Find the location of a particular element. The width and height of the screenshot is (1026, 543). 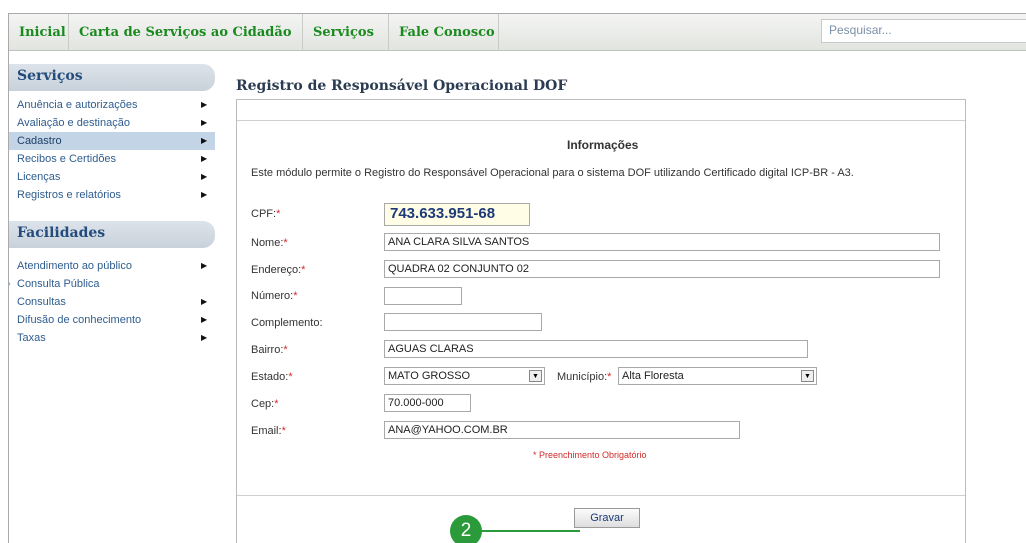

sidebar-item-label: Cadastro is located at coordinates (39, 141).